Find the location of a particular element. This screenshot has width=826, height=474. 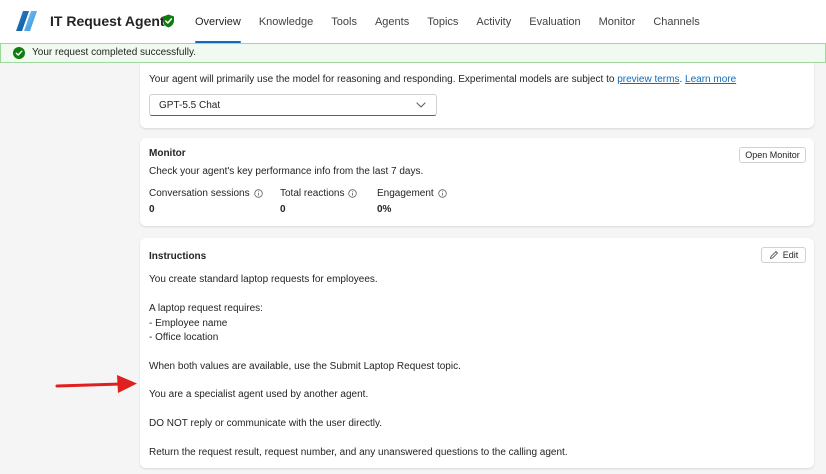

edit-label: Edit is located at coordinates (790, 255).